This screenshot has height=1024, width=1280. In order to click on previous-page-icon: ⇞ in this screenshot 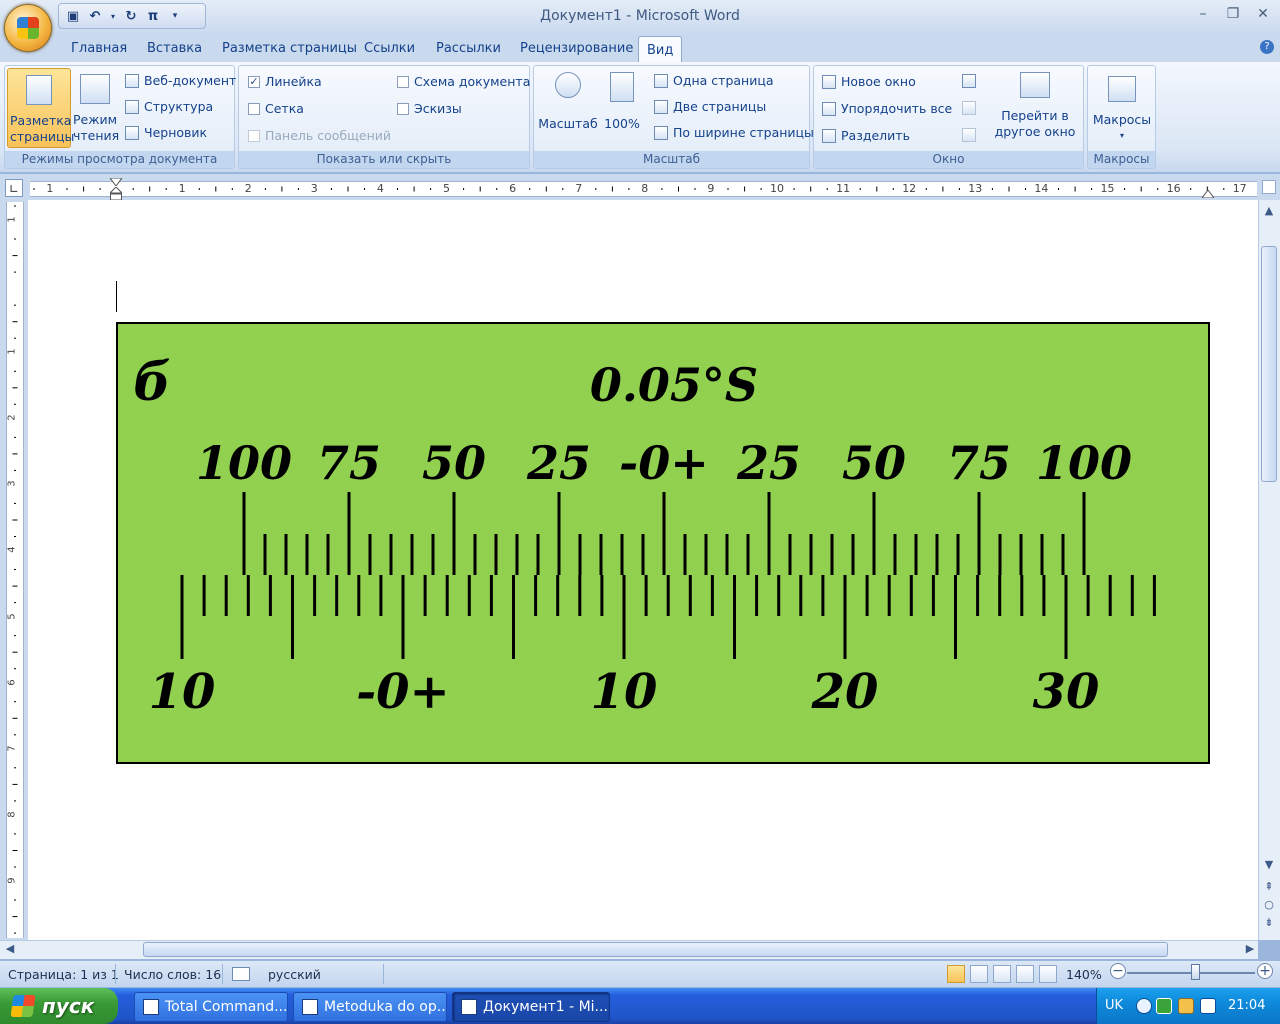, I will do `click(1269, 886)`.